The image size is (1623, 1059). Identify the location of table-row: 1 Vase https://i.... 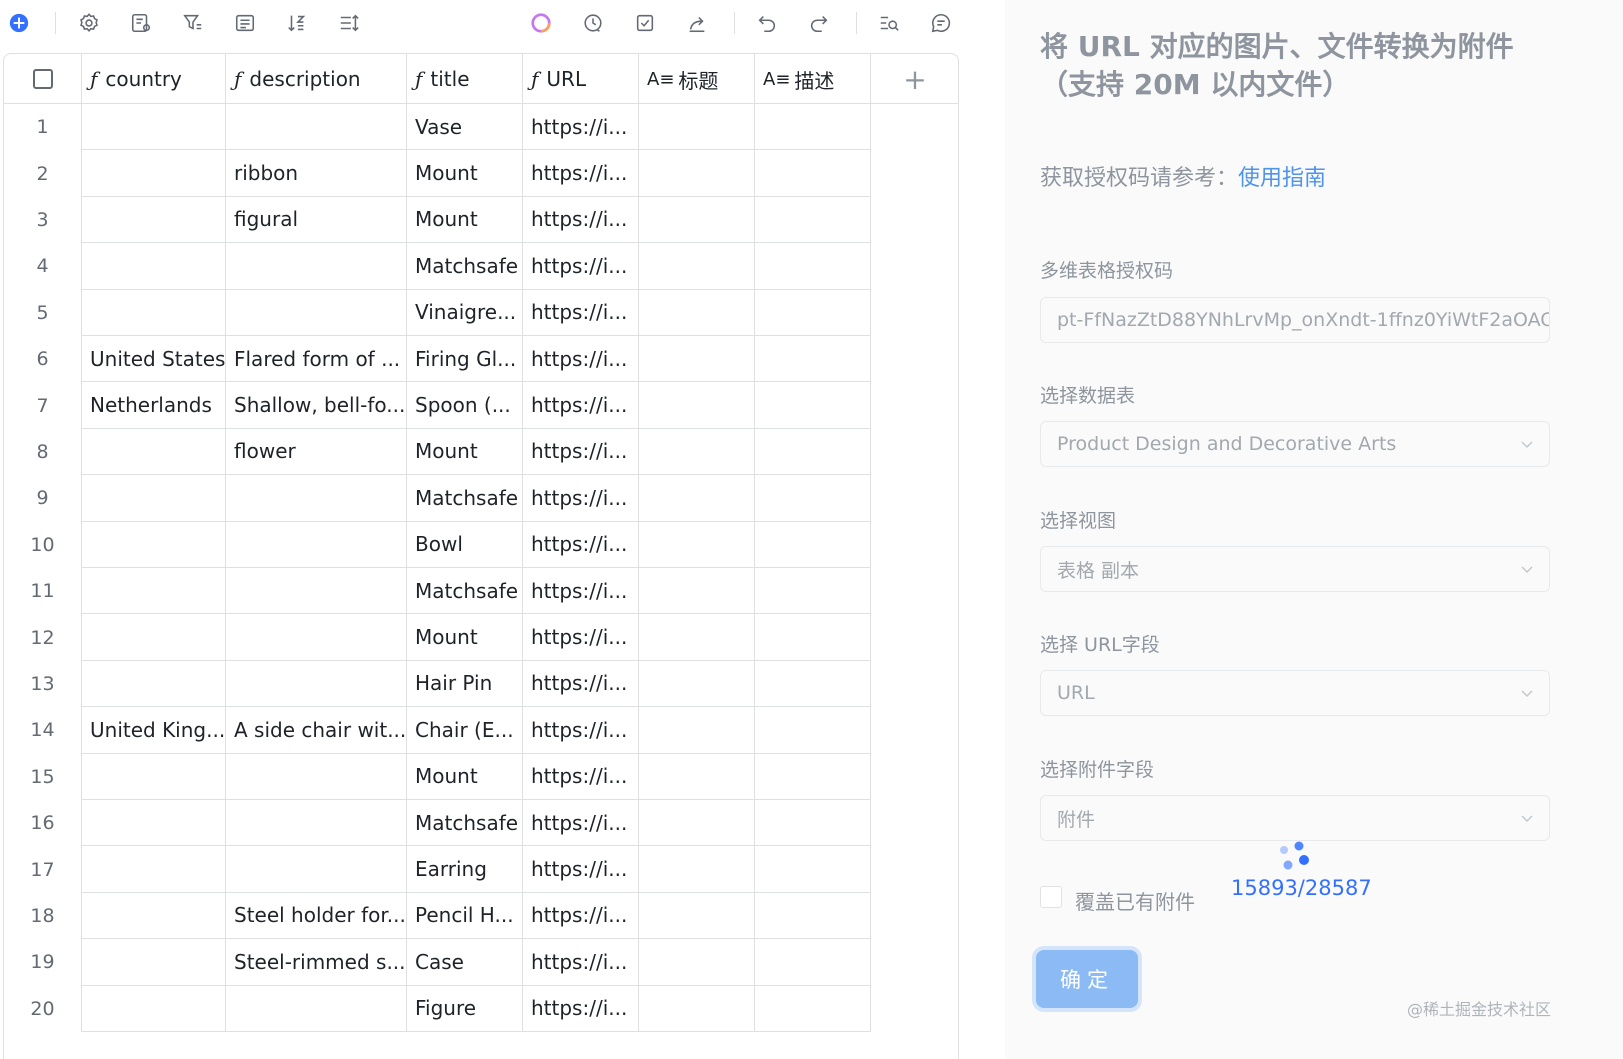
(481, 127).